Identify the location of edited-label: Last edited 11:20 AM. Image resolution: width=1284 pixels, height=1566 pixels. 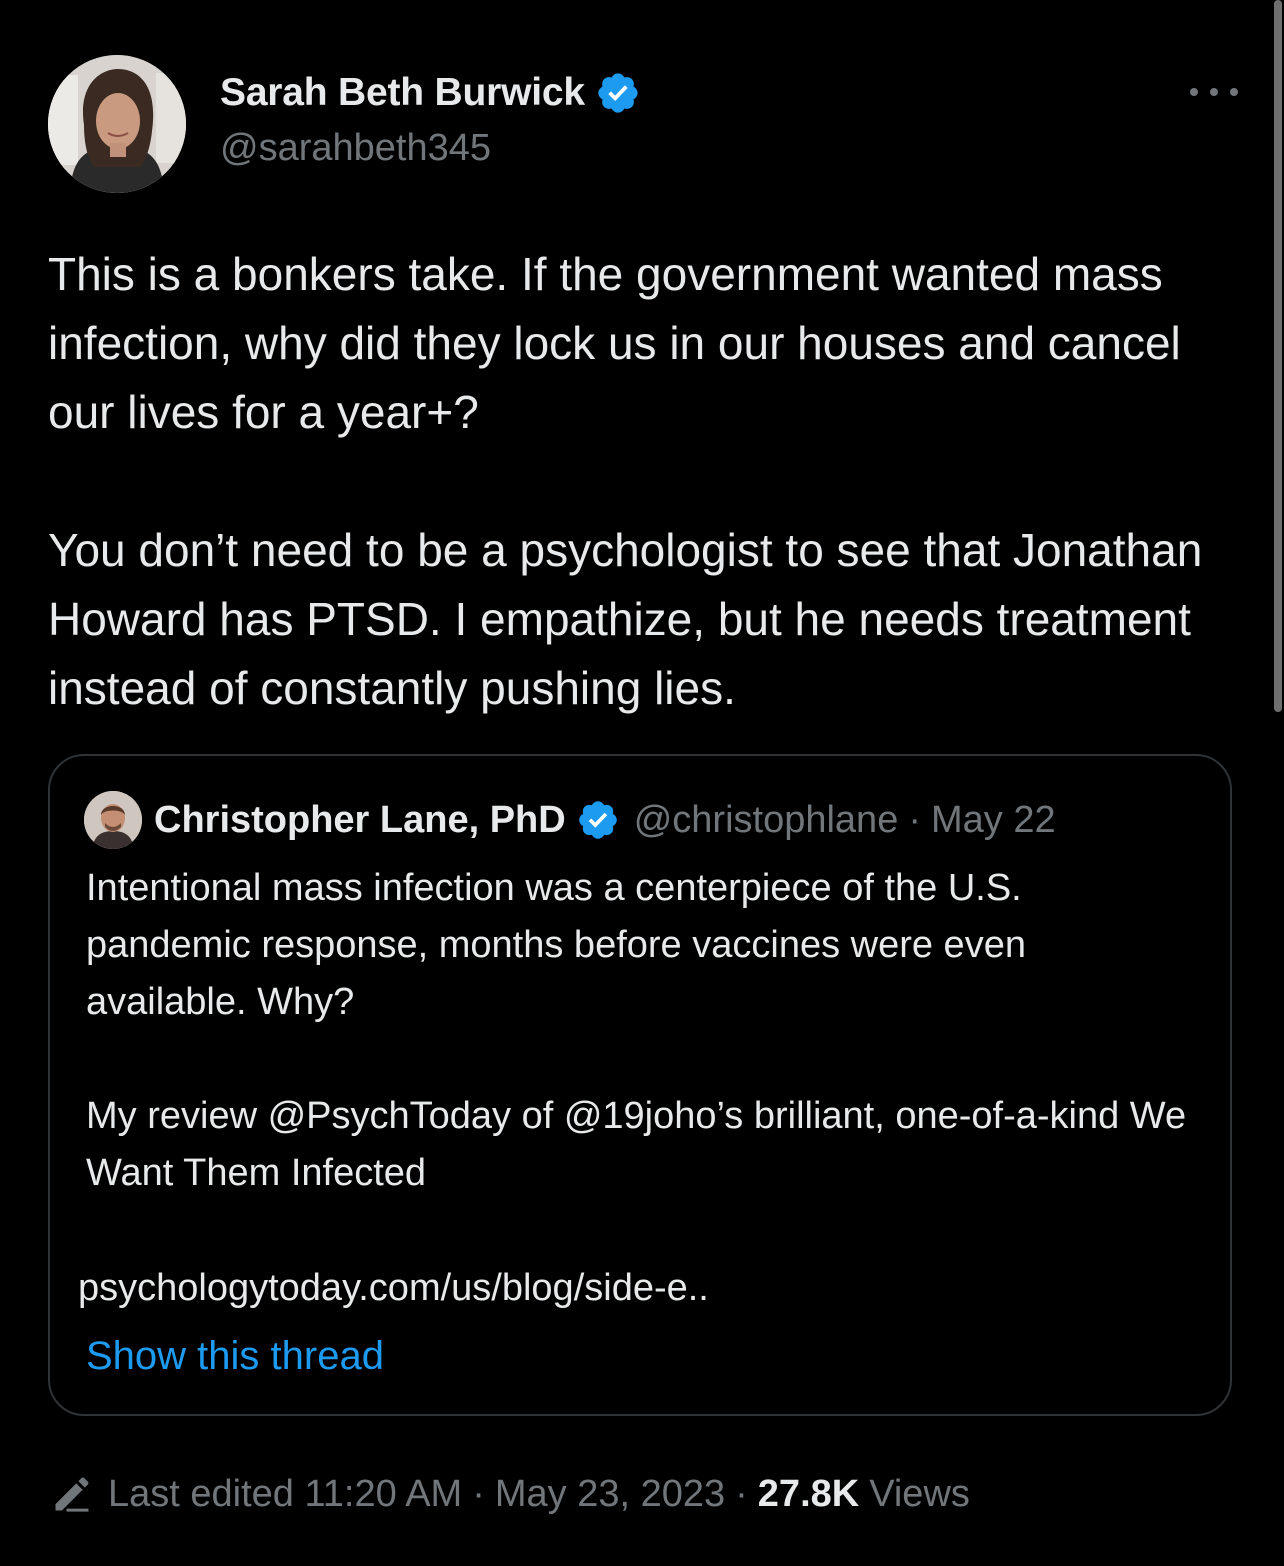
(285, 1494).